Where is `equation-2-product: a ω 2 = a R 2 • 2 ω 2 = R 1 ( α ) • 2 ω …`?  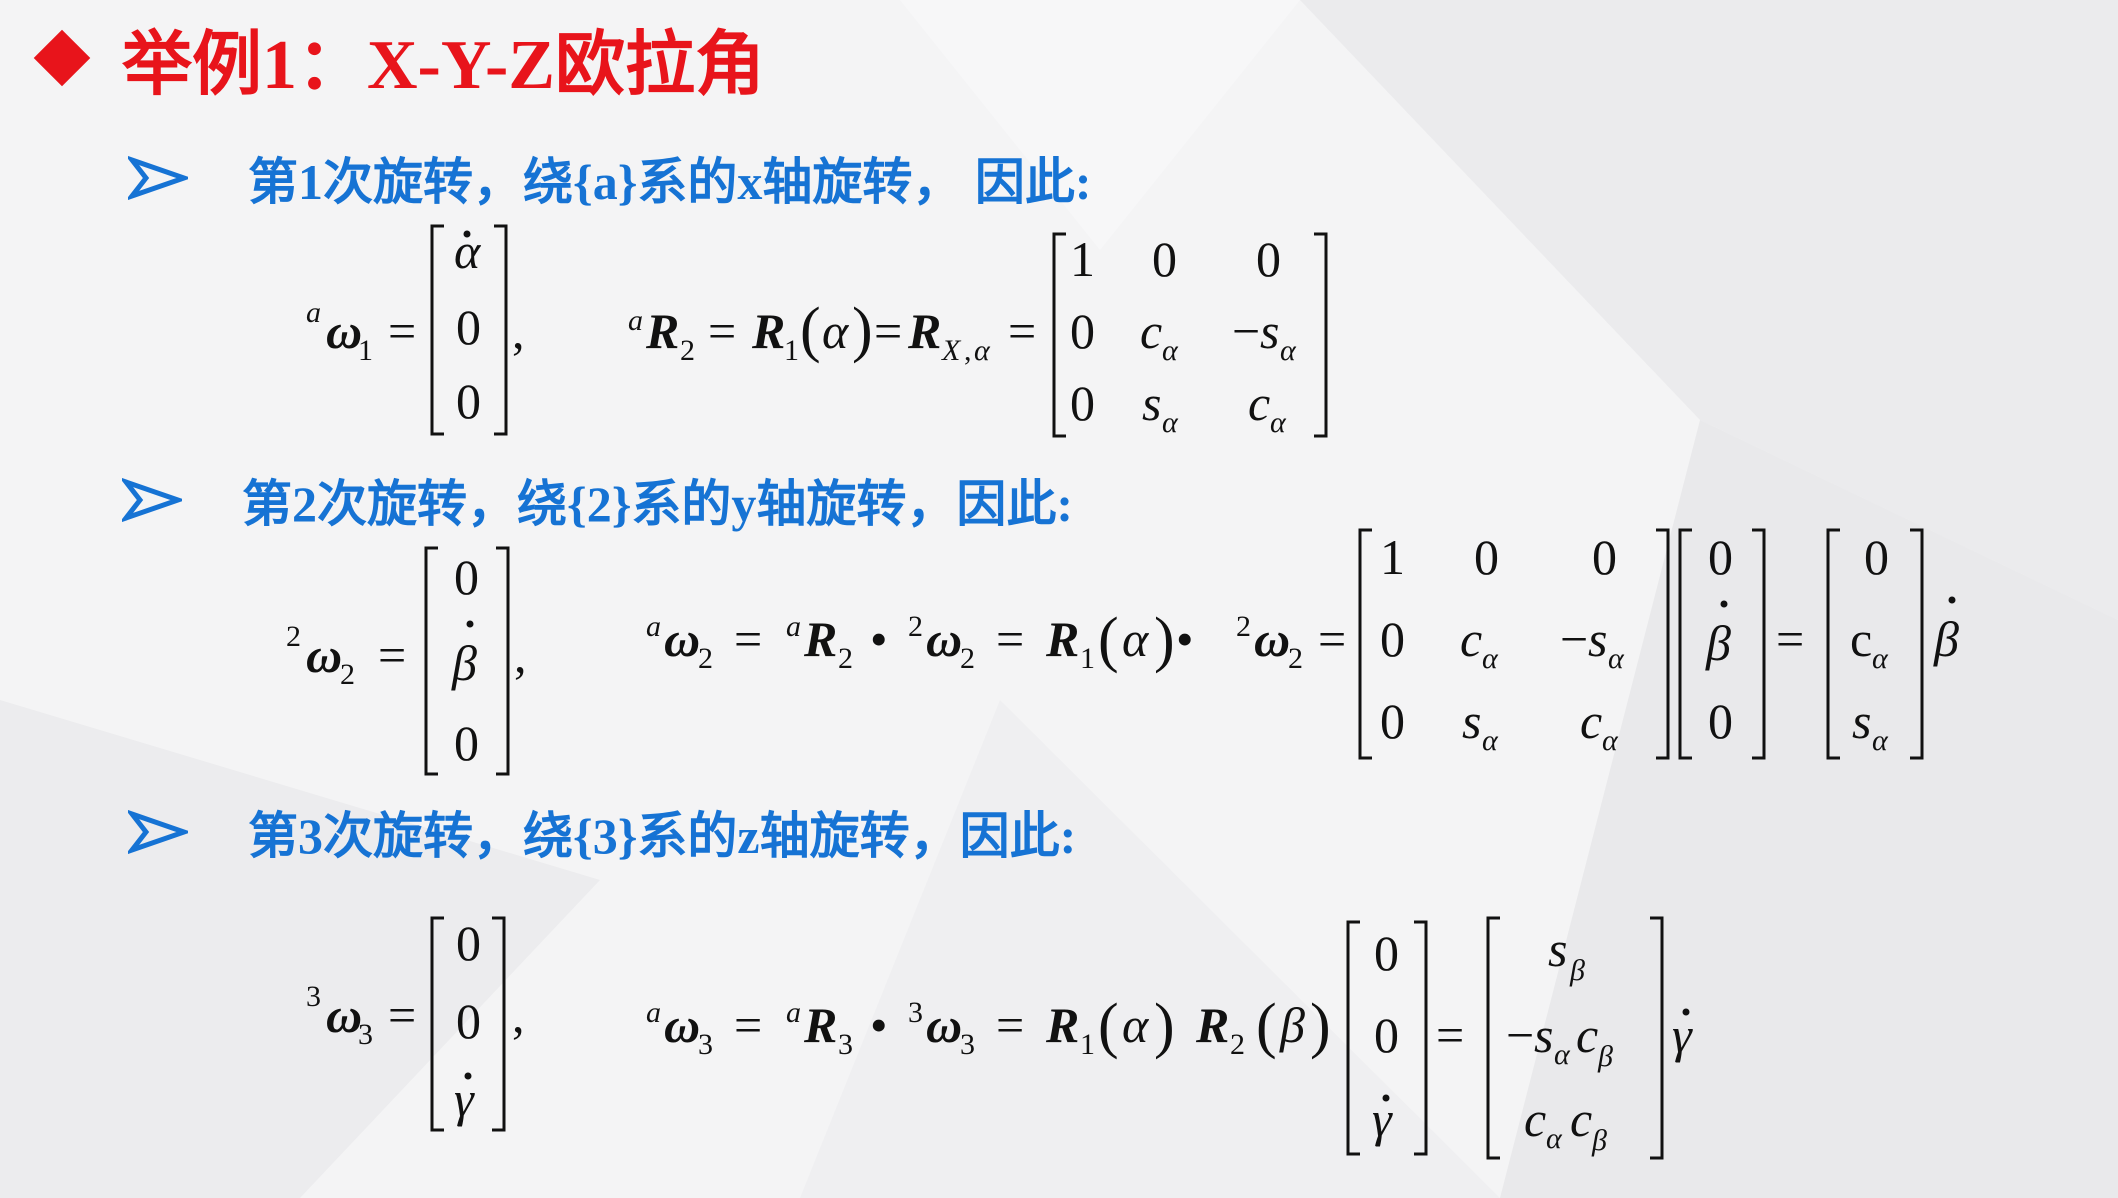 equation-2-product: a ω 2 = a R 2 • 2 ω 2 = R 1 ( α ) • 2 ω … is located at coordinates (1302, 644).